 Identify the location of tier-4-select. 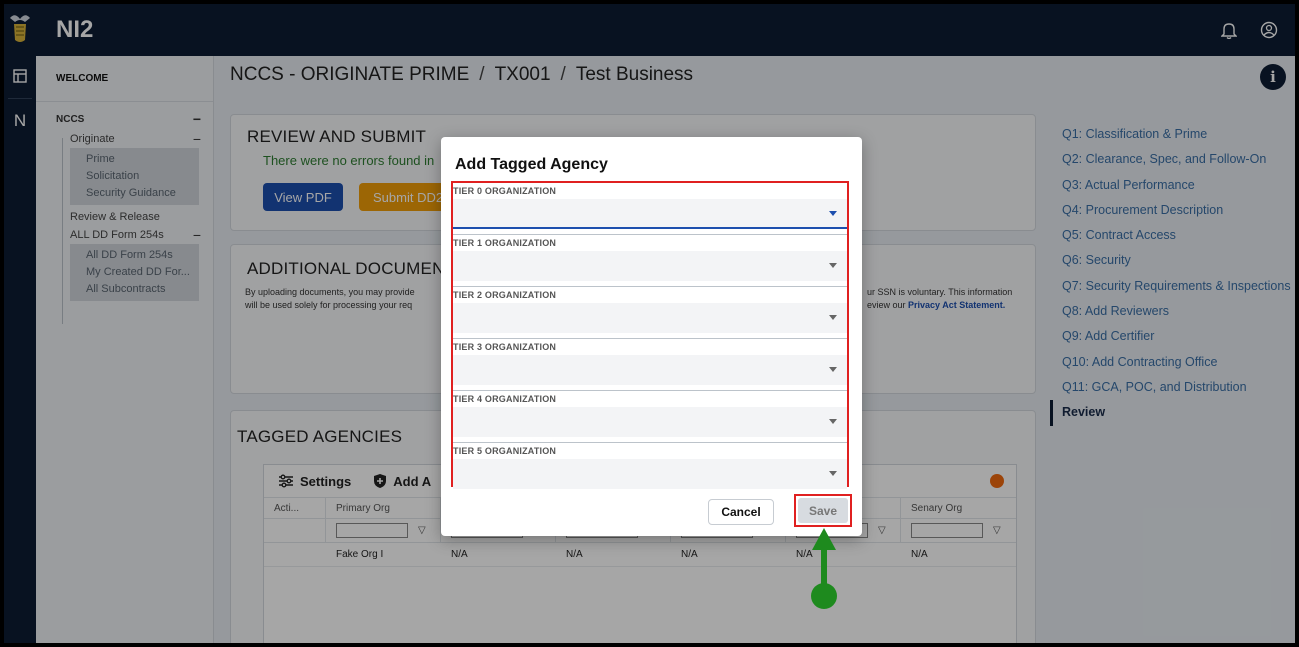
(650, 422).